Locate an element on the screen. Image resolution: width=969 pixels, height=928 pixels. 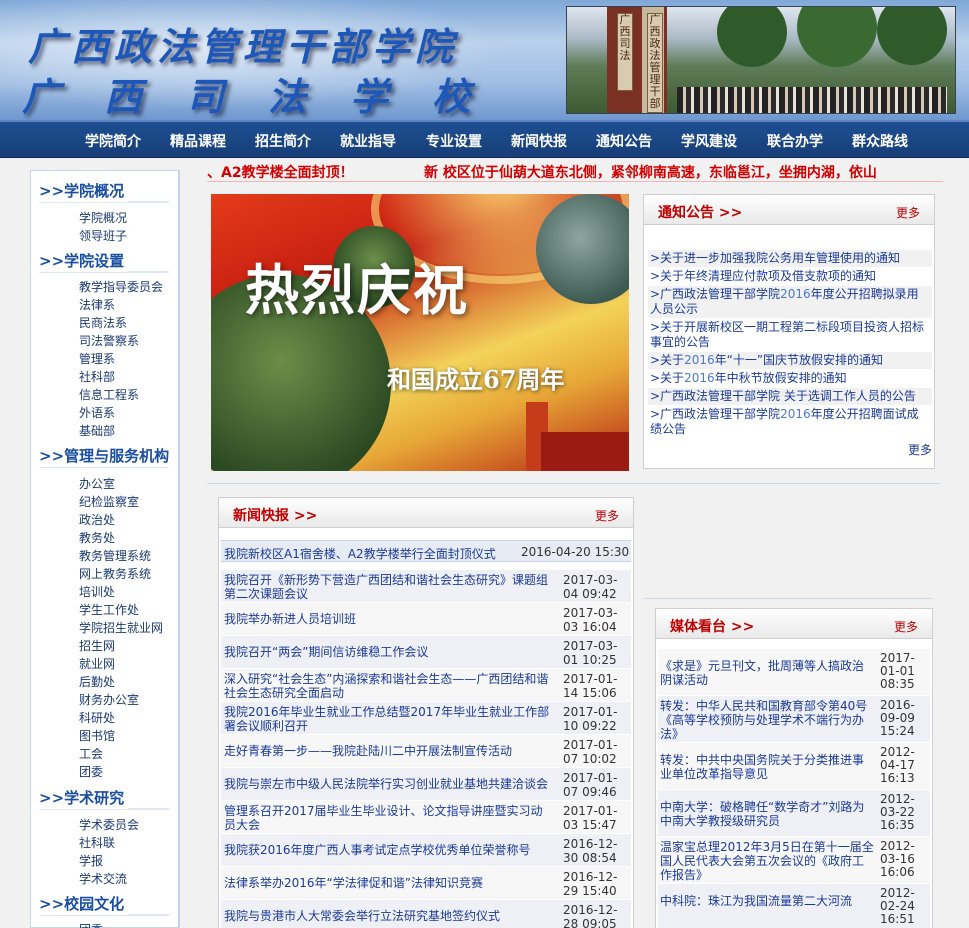
news-item-title: 我院2016年毕业生就业工作总结暨2017年毕业生就业工作部署会议顺利召开 is located at coordinates (389, 719).